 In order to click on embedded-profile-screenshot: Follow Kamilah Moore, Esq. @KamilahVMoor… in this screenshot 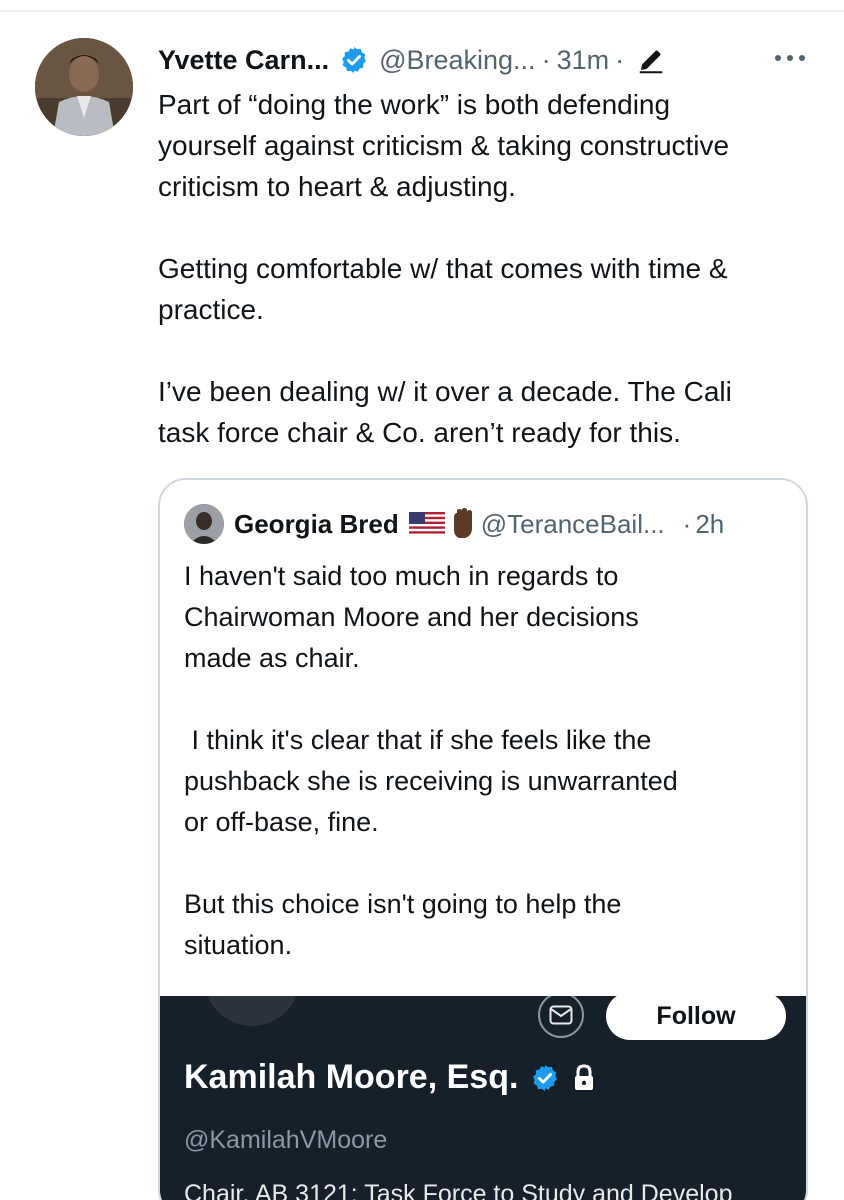, I will do `click(483, 1098)`.